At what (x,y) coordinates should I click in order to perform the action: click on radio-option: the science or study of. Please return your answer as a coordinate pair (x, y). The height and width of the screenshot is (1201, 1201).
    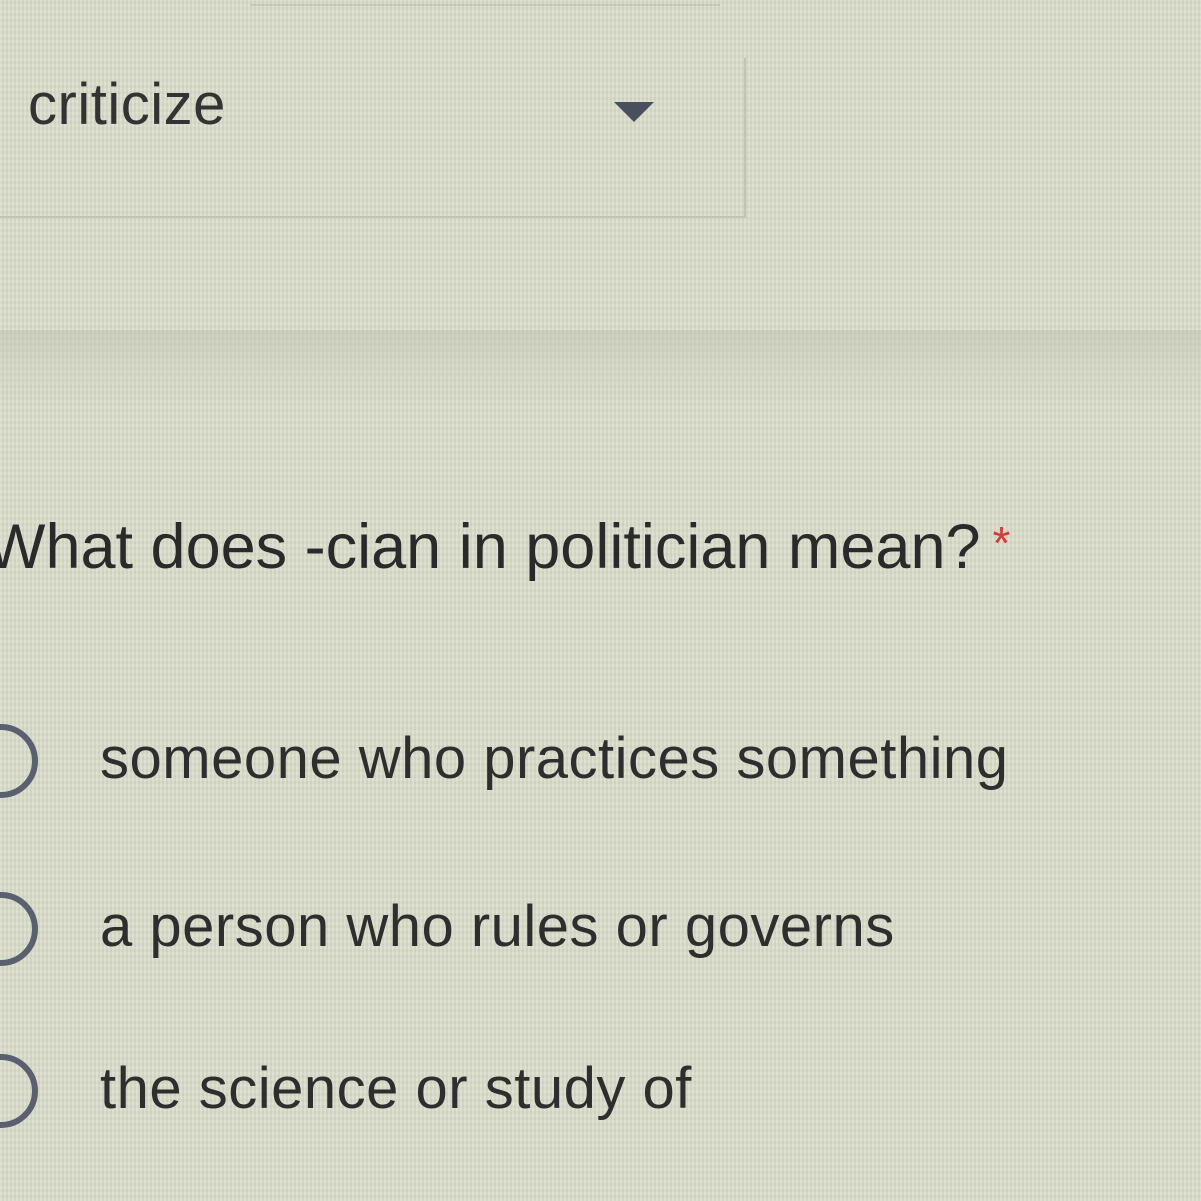
    Looking at the image, I should click on (600, 1109).